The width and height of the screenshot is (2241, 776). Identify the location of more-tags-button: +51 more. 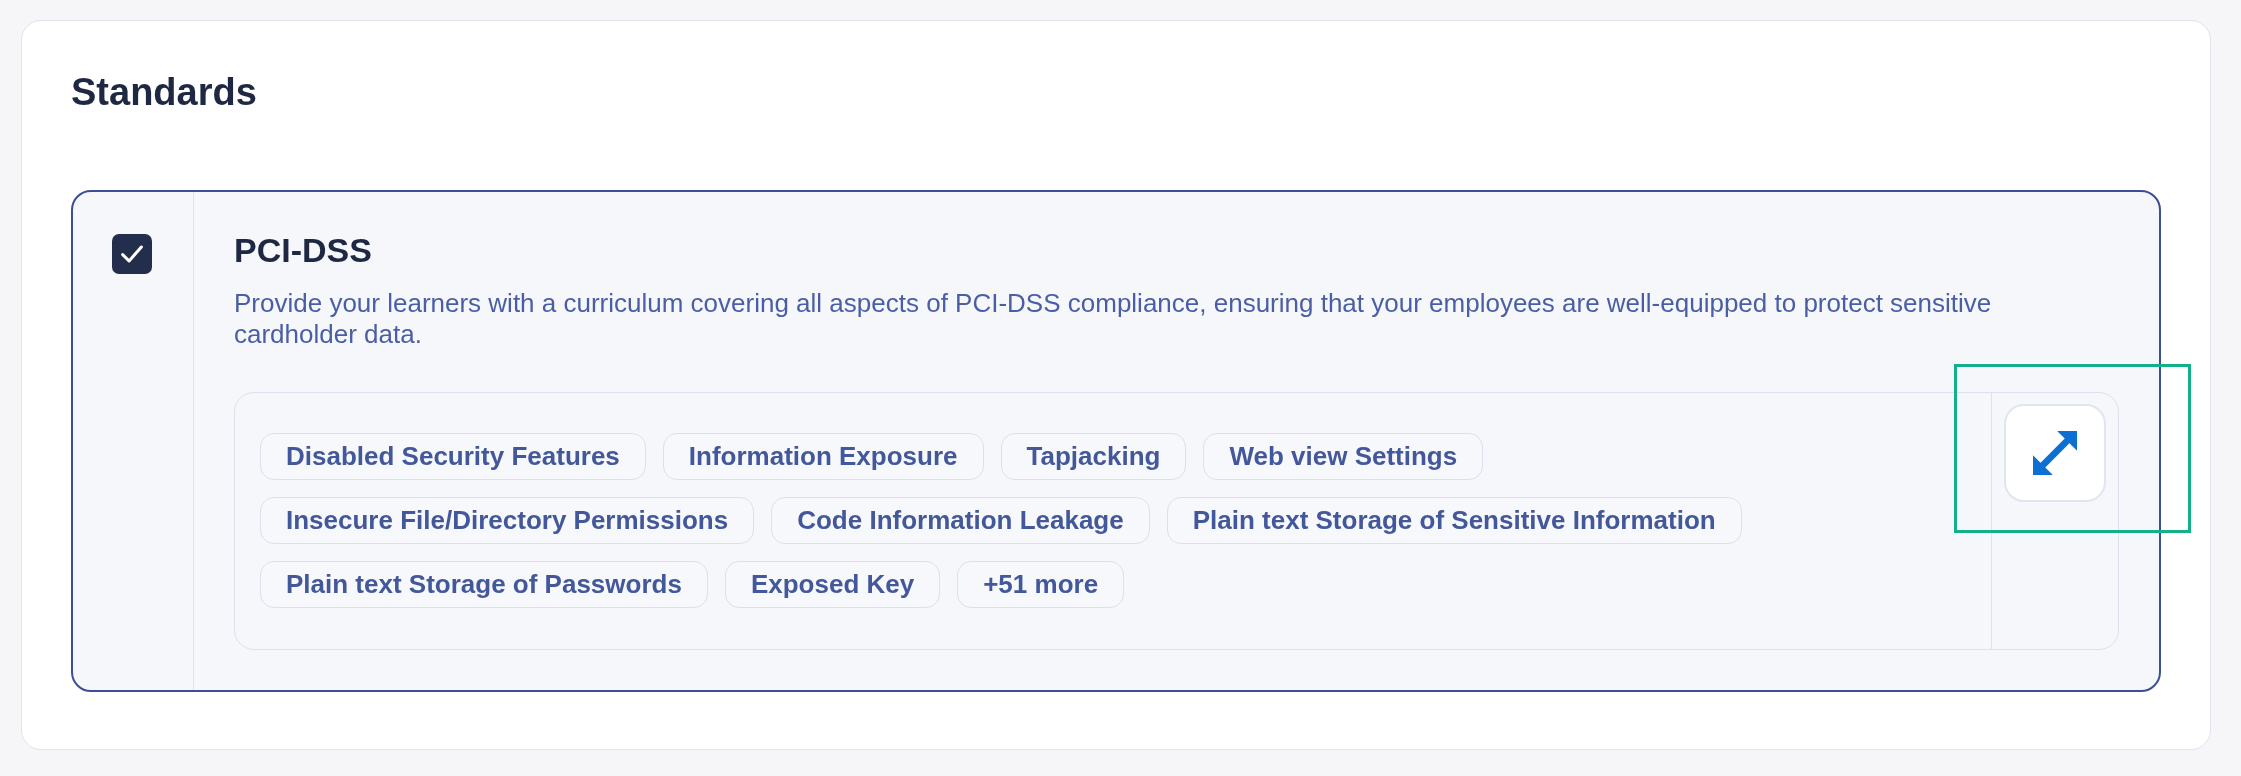
(1041, 584).